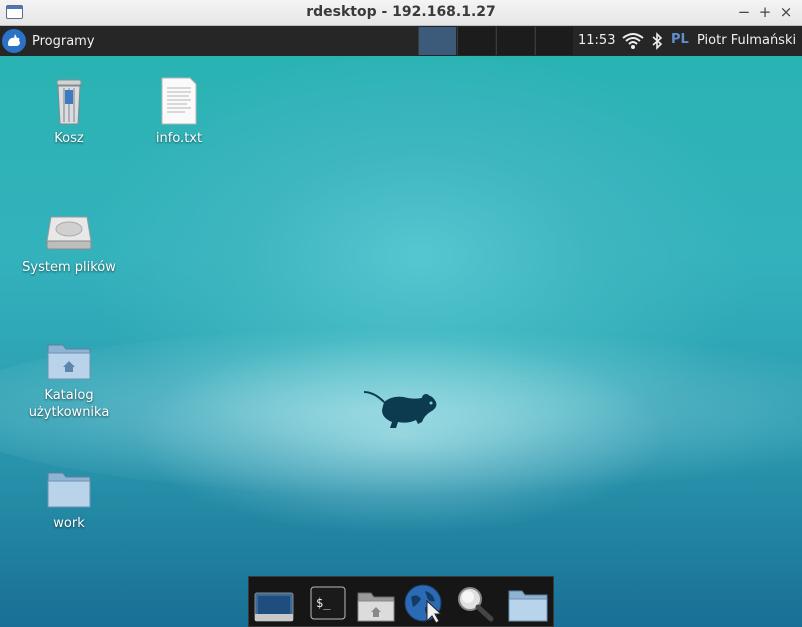 This screenshot has height=627, width=802. I want to click on xfce-logo-icon, so click(14, 41).